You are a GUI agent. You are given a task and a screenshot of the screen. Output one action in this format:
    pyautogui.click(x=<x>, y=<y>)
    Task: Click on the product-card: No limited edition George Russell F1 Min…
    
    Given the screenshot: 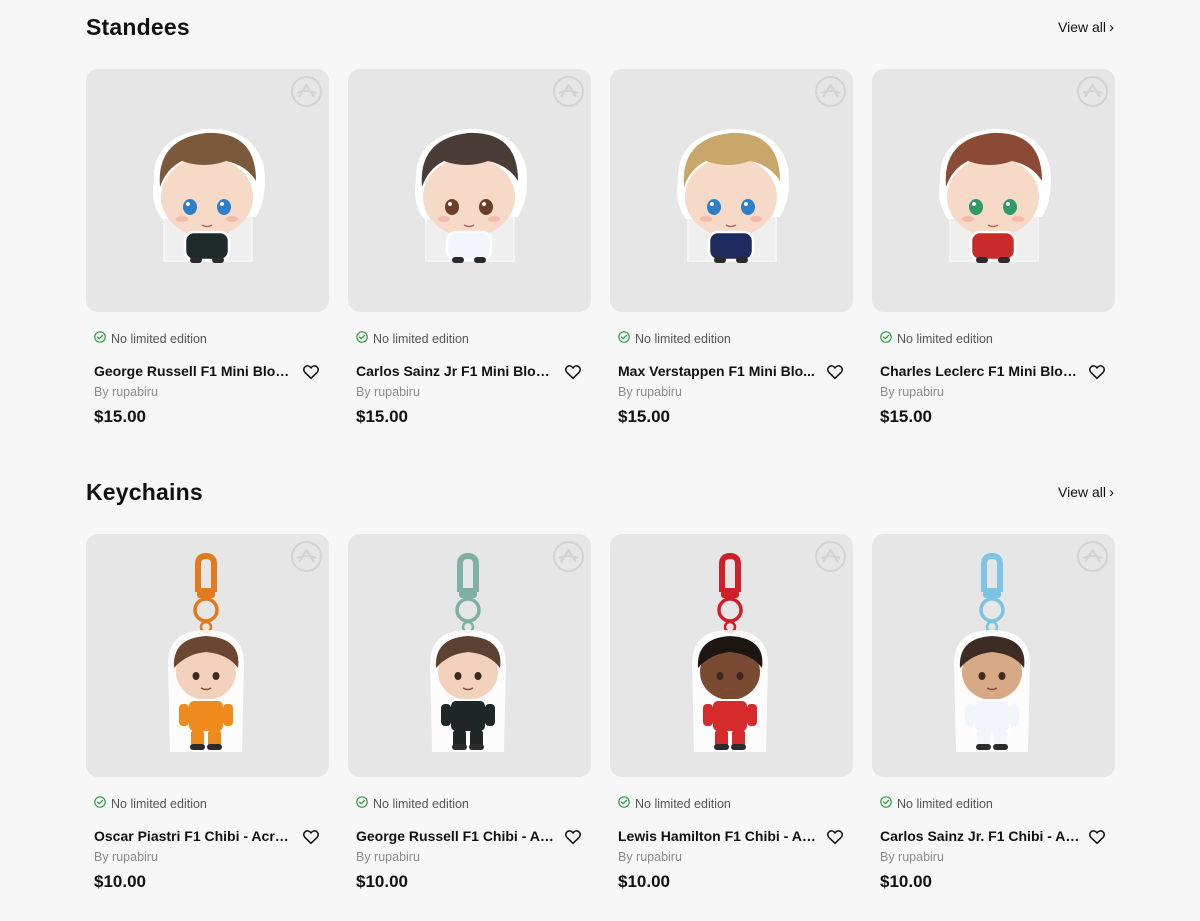 What is the action you would take?
    pyautogui.click(x=207, y=249)
    